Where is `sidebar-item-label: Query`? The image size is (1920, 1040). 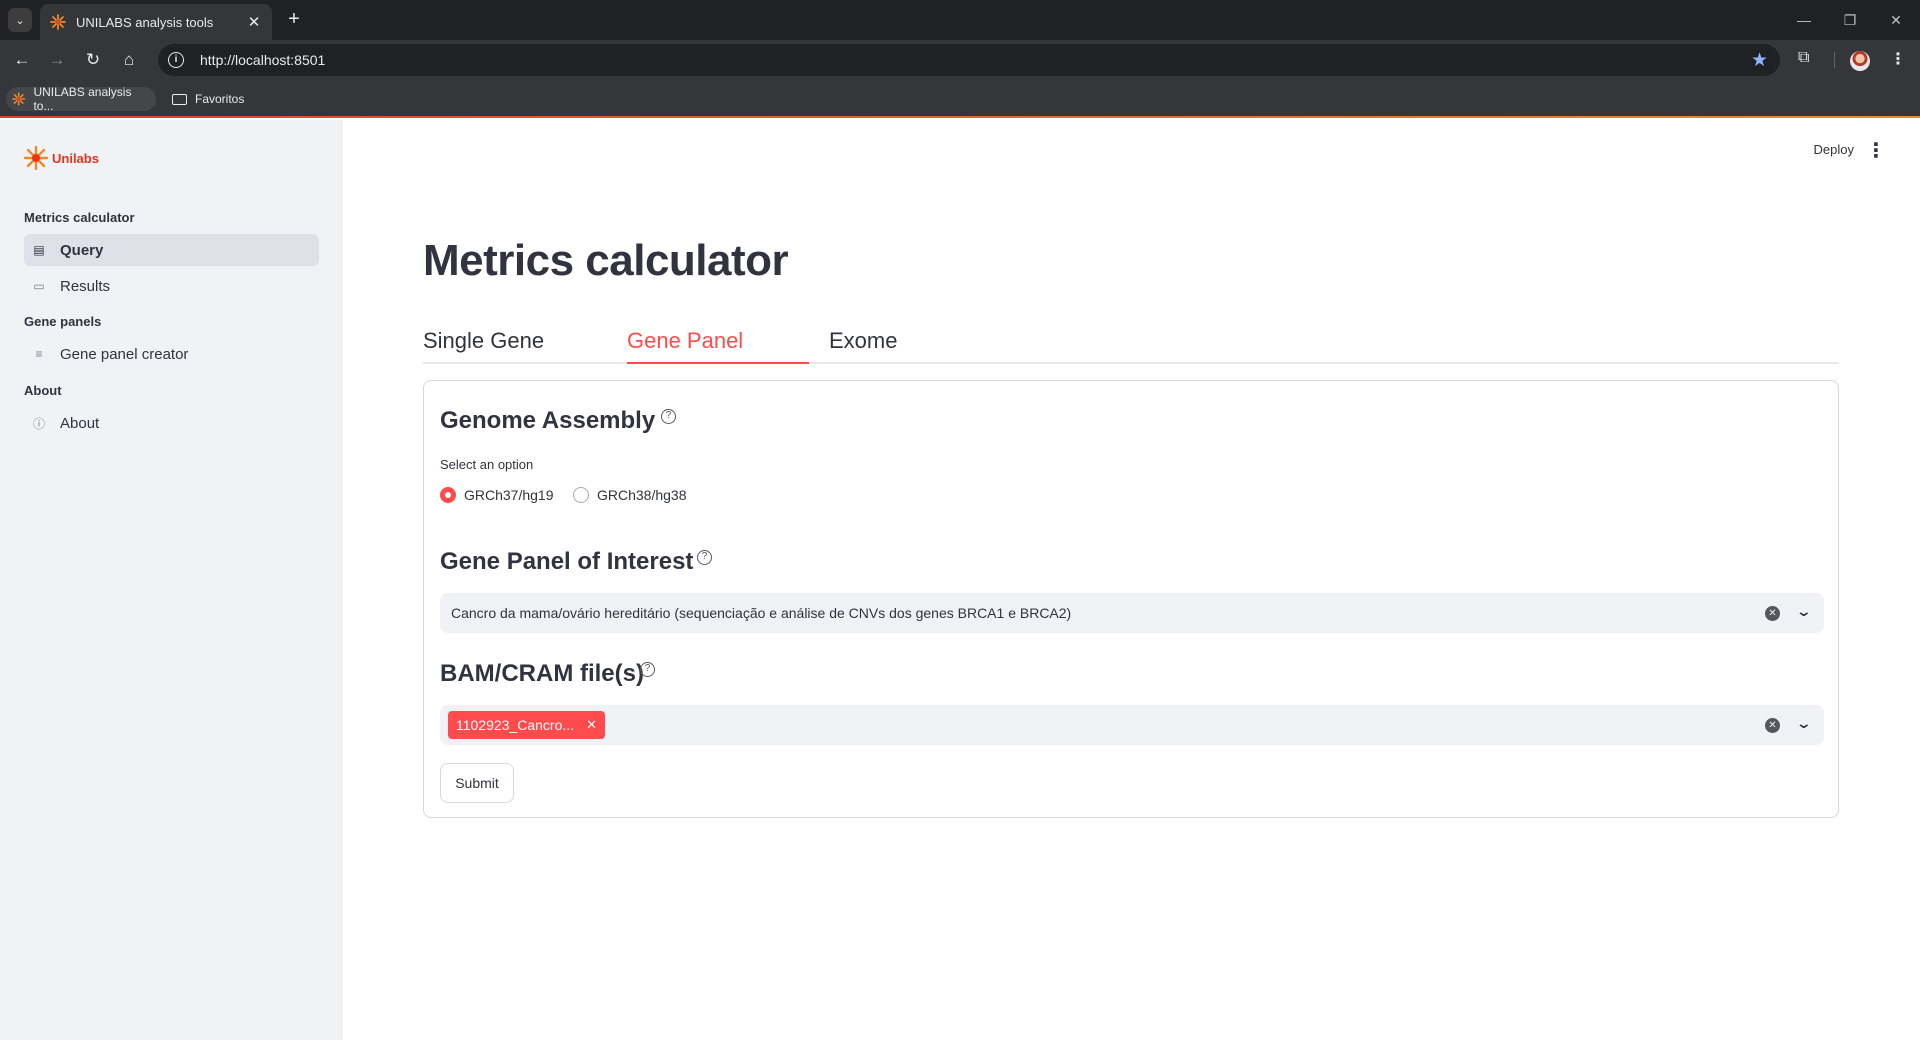 sidebar-item-label: Query is located at coordinates (82, 250).